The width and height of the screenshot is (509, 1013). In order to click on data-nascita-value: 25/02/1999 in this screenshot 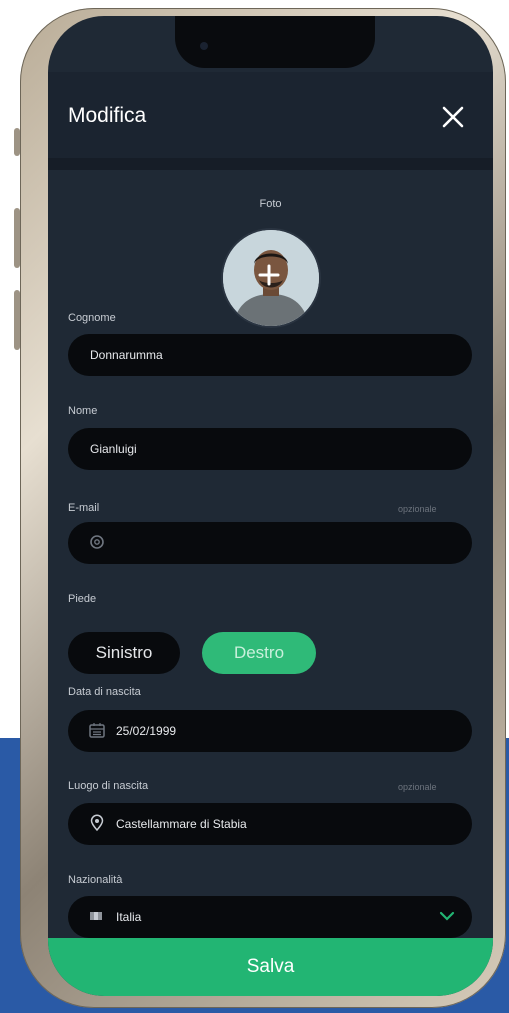, I will do `click(146, 731)`.